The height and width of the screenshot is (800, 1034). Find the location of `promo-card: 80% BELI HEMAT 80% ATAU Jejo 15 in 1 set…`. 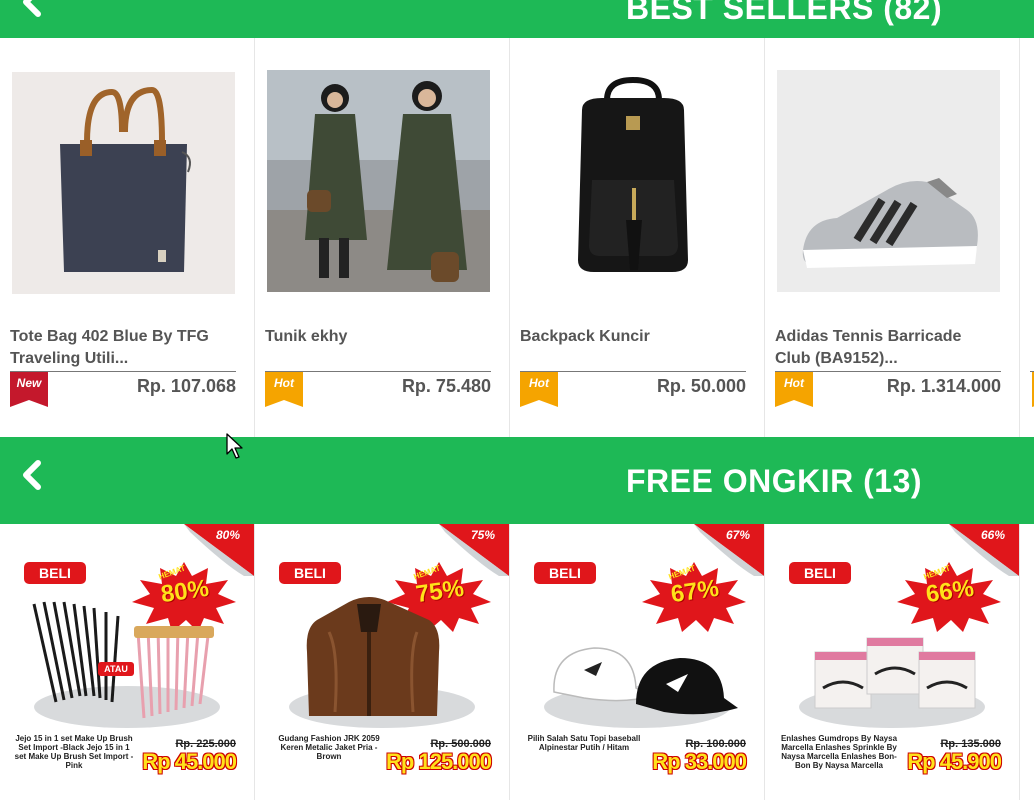

promo-card: 80% BELI HEMAT 80% ATAU Jejo 15 in 1 set… is located at coordinates (127, 662).